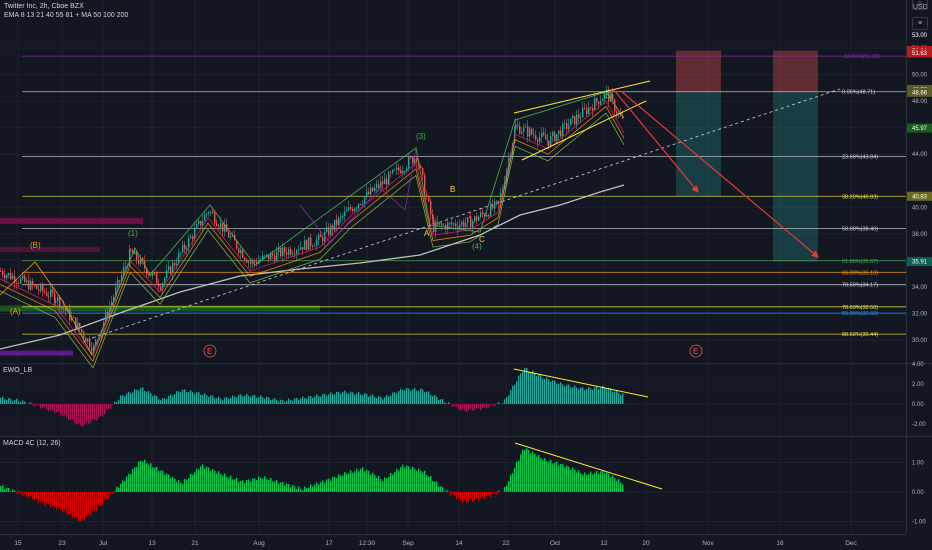 This screenshot has width=932, height=550. Describe the element at coordinates (858, 93) in the screenshot. I see `fib-level-label: 0.00%(48.71)` at that location.